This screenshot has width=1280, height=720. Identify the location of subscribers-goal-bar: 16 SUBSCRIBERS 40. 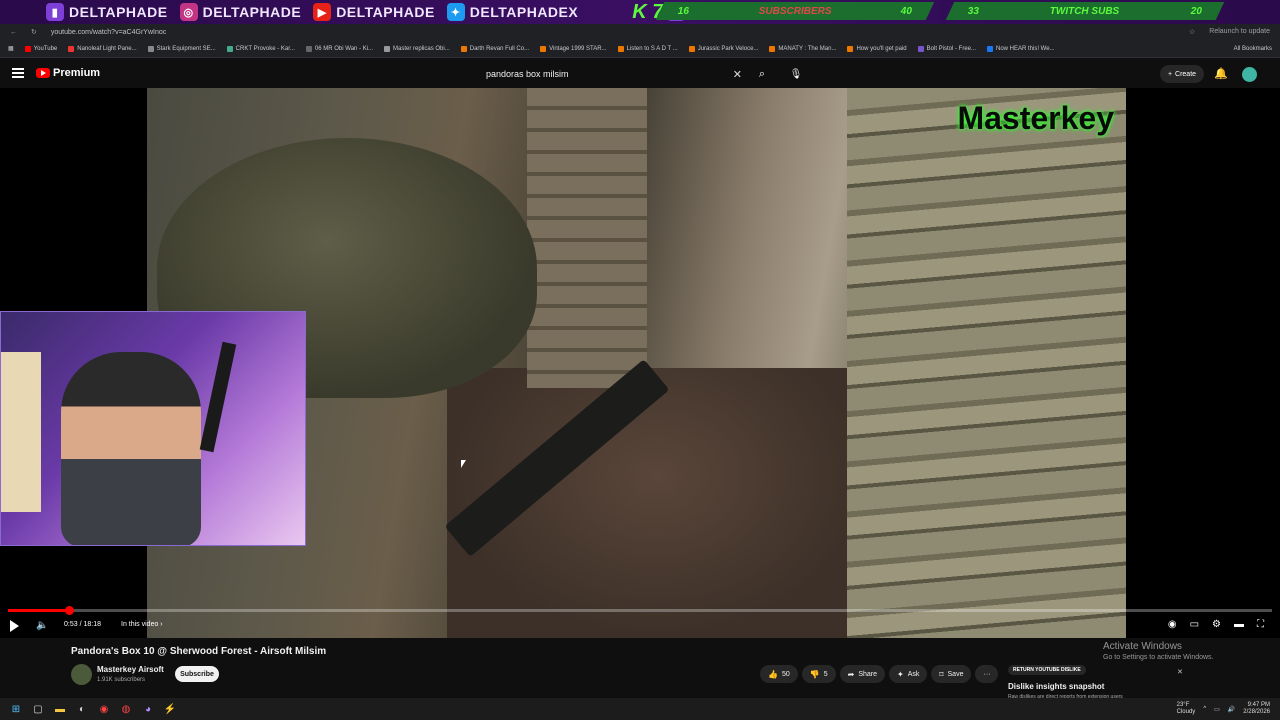
(795, 11).